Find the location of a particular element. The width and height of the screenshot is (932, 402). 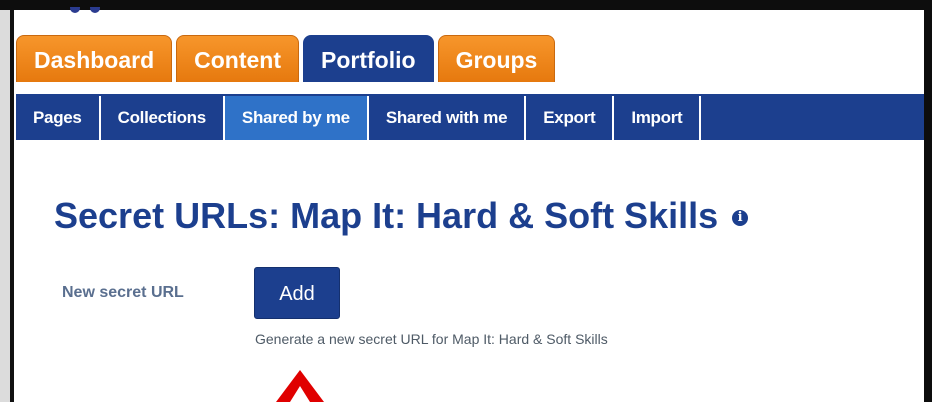

subtab-pages: Pages is located at coordinates (58, 118).